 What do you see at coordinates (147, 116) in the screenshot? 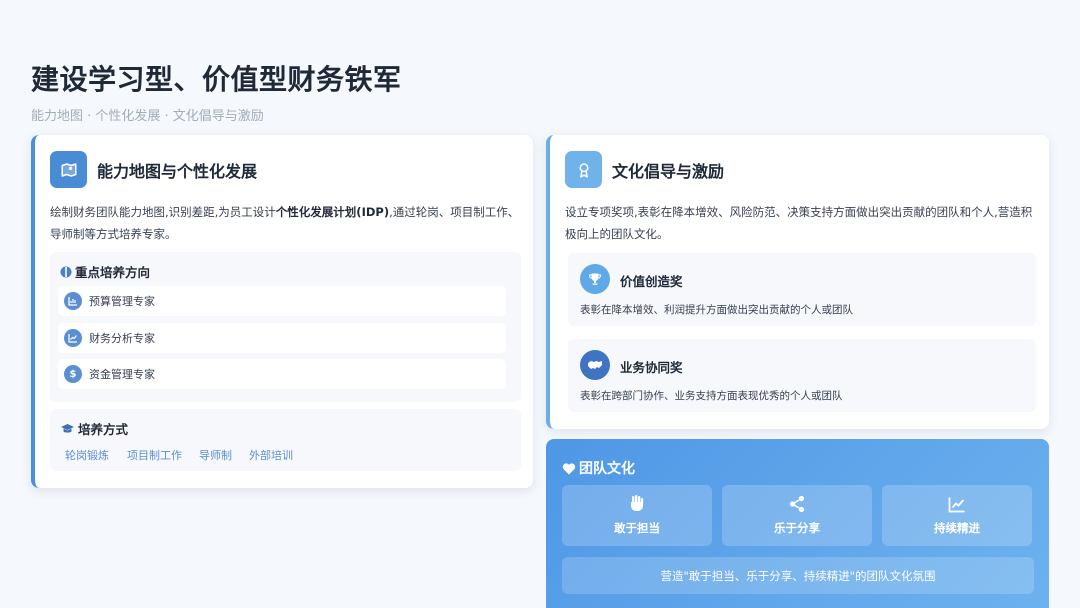
I see `page-subtitle: 能力地图 · 个性化发展 · 文化倡导与激励` at bounding box center [147, 116].